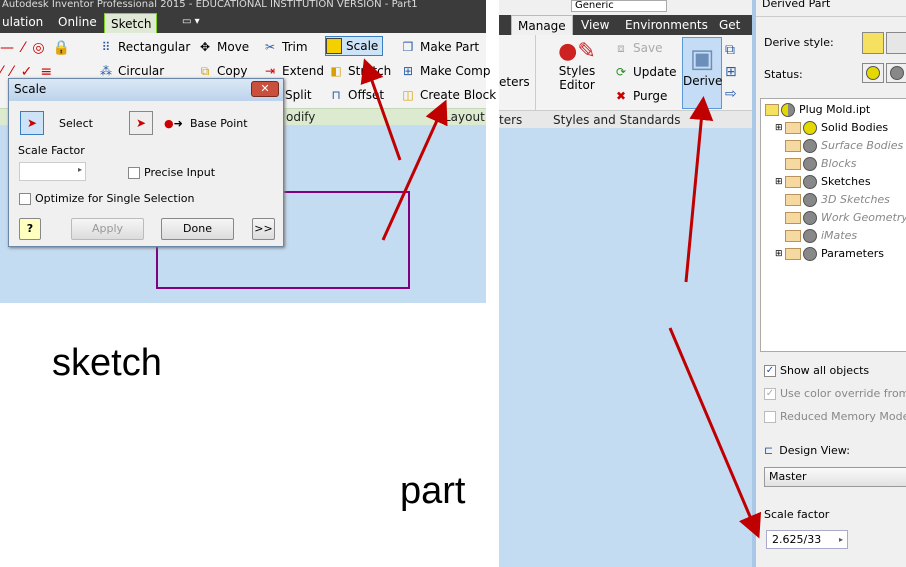  I want to click on arrow-to-scale, so click(381, 109).